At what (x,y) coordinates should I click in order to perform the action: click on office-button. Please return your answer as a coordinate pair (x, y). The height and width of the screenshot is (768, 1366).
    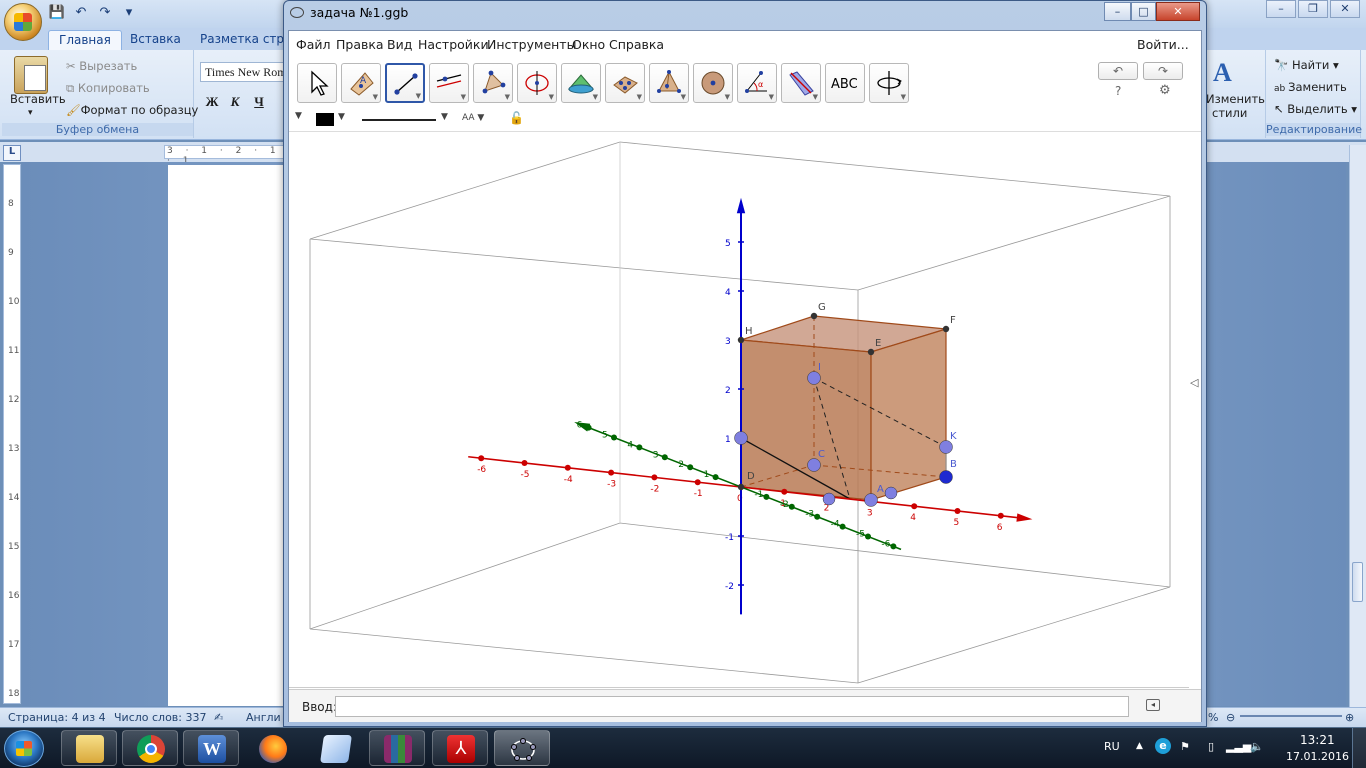
    Looking at the image, I should click on (23, 22).